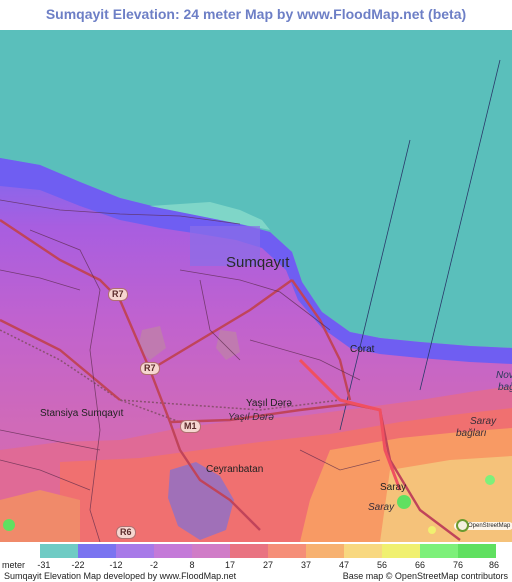 The width and height of the screenshot is (512, 582). I want to click on credit-osm: Base map © OpenStreetMap contributors, so click(425, 576).